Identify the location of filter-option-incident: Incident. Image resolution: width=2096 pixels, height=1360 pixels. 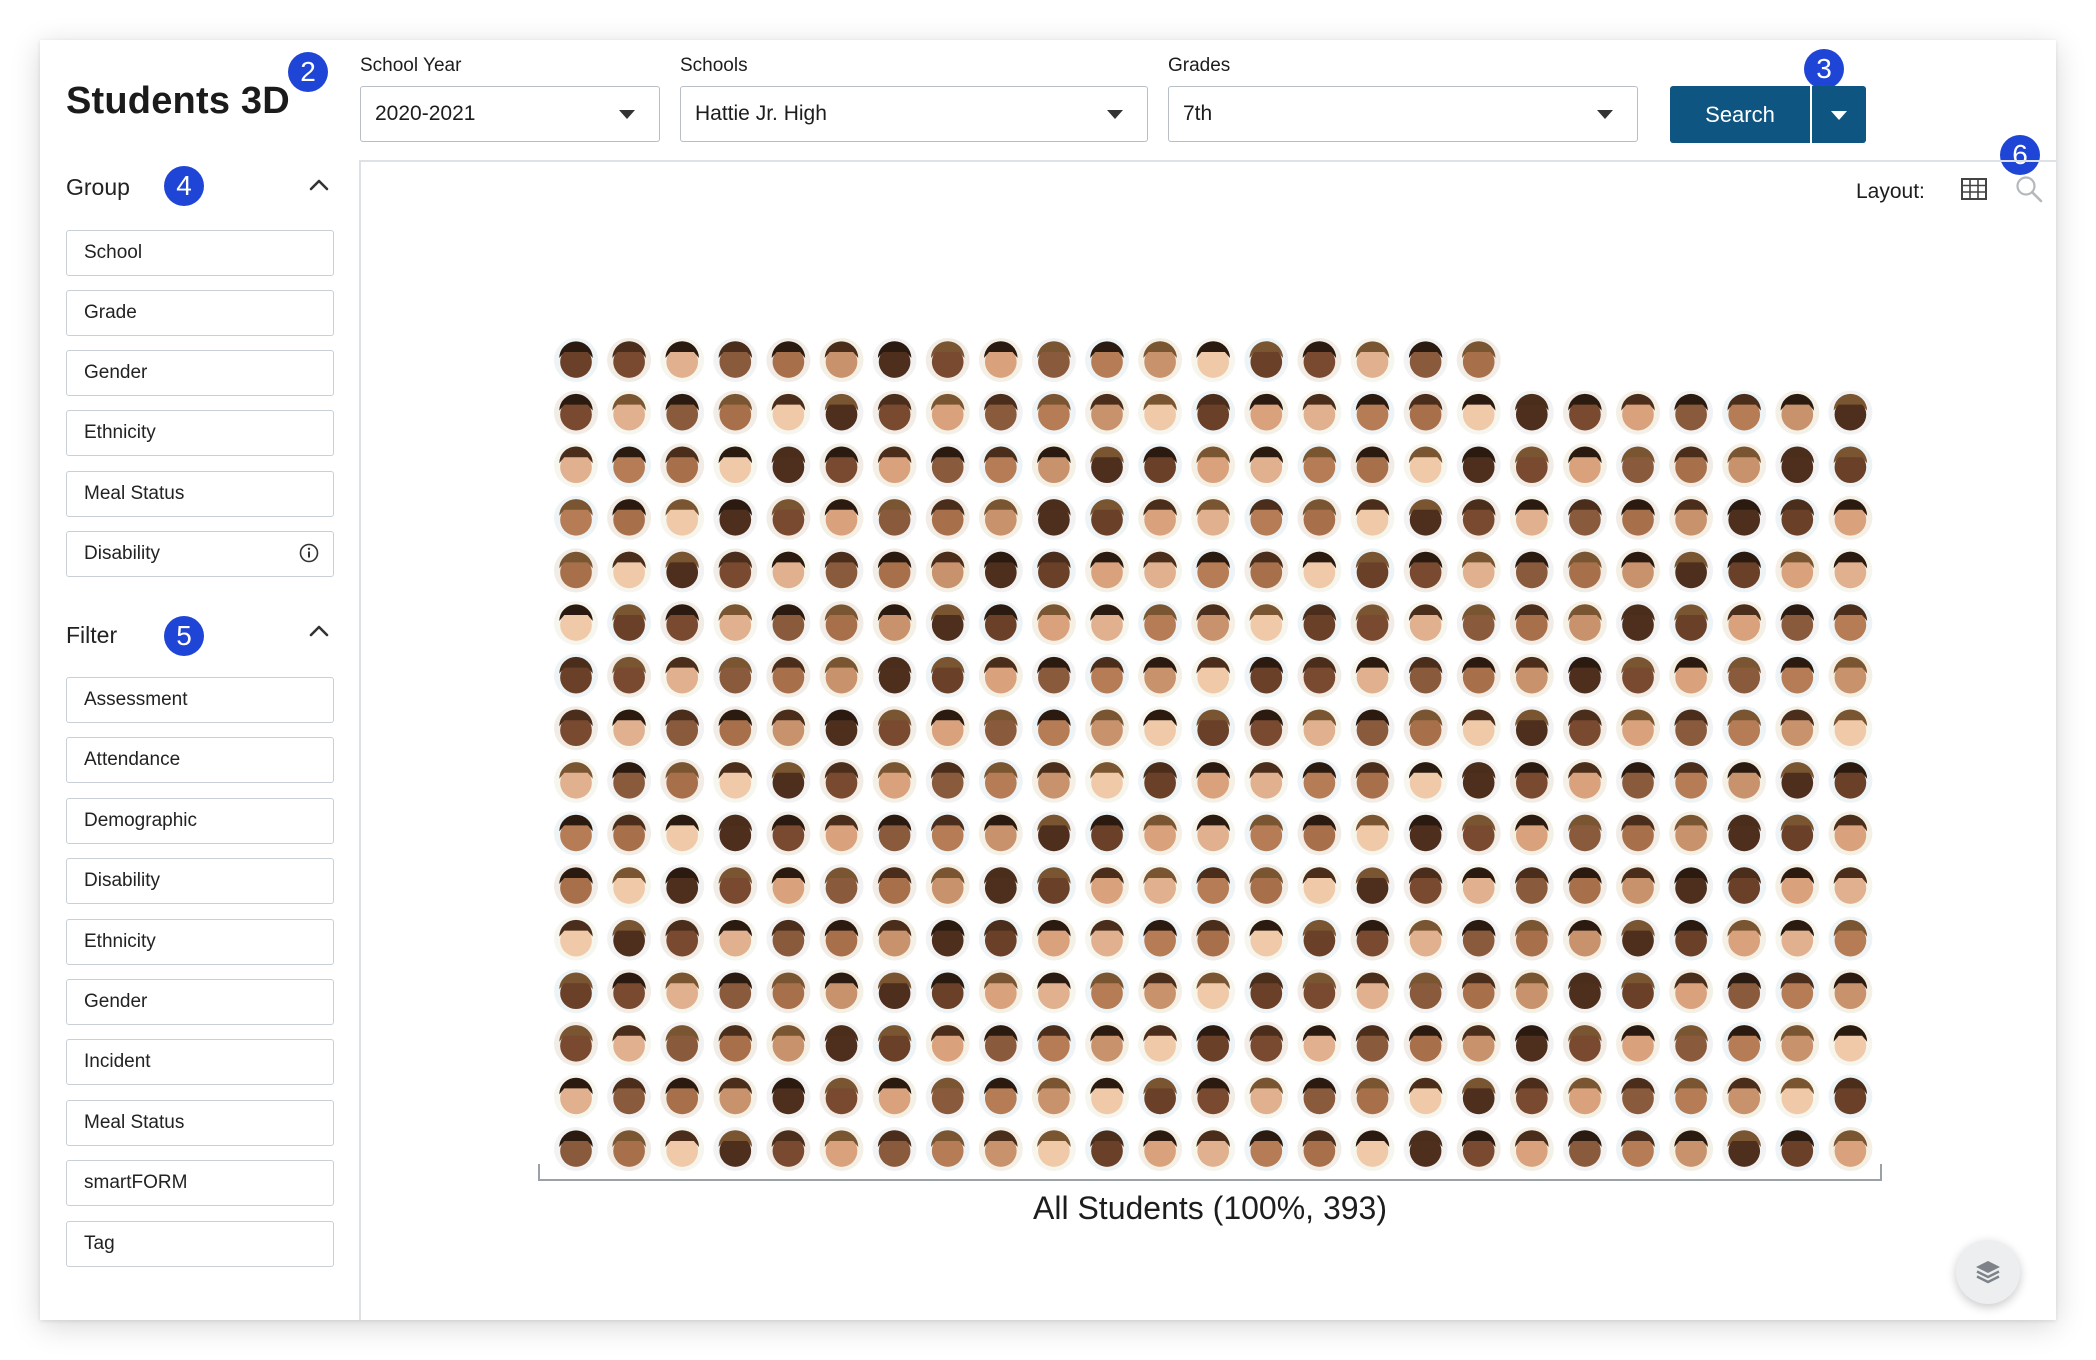
(200, 1062).